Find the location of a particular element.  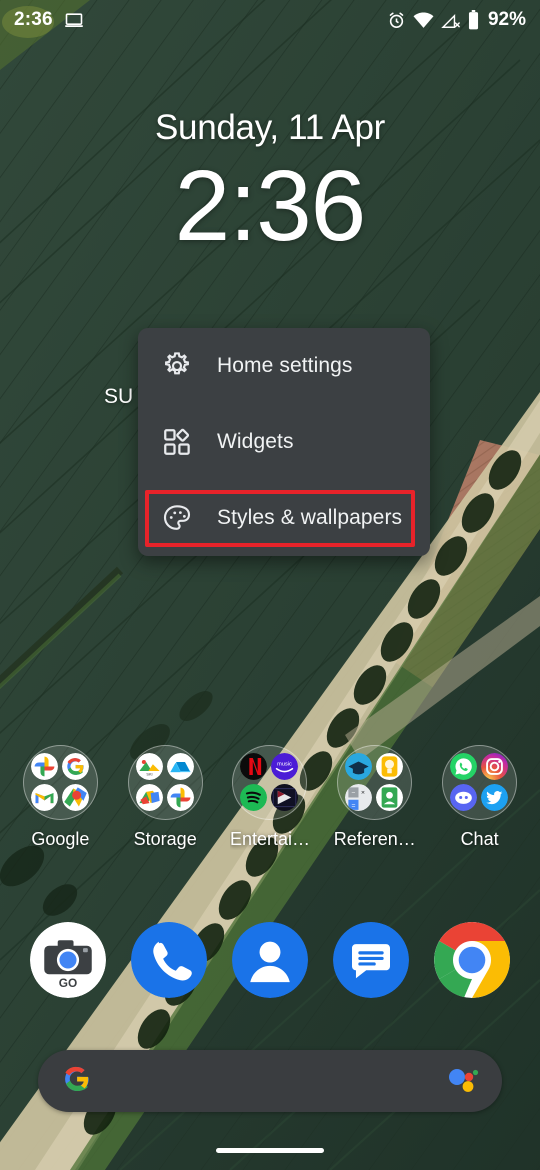

folder-preview: − × = is located at coordinates (375, 782).